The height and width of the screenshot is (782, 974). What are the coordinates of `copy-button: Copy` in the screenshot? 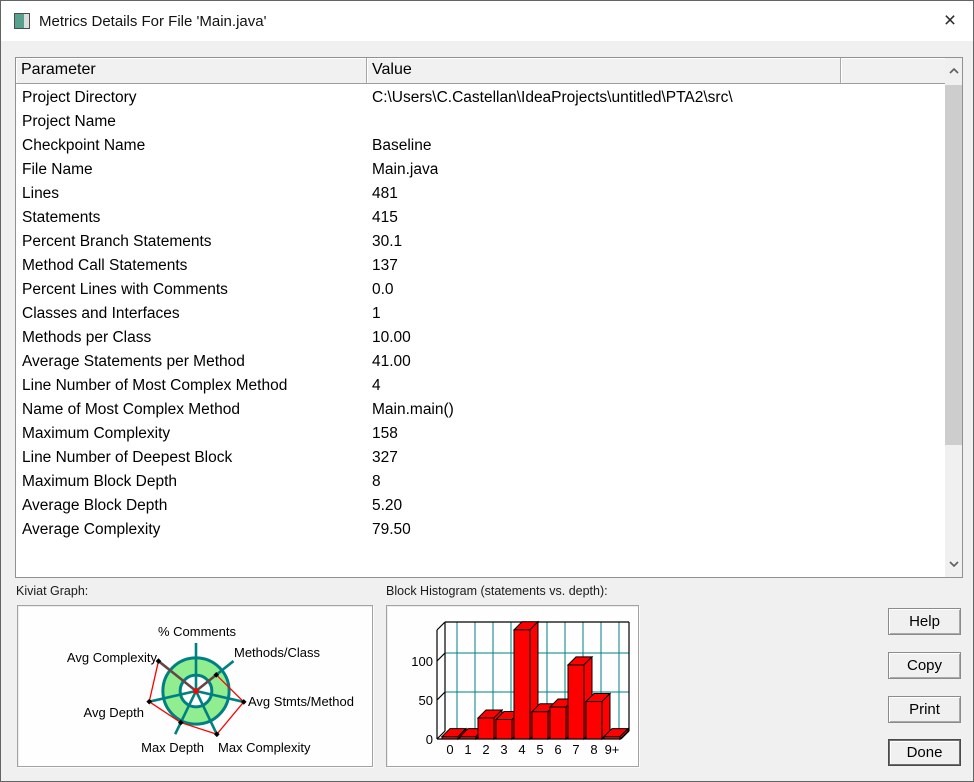 It's located at (924, 665).